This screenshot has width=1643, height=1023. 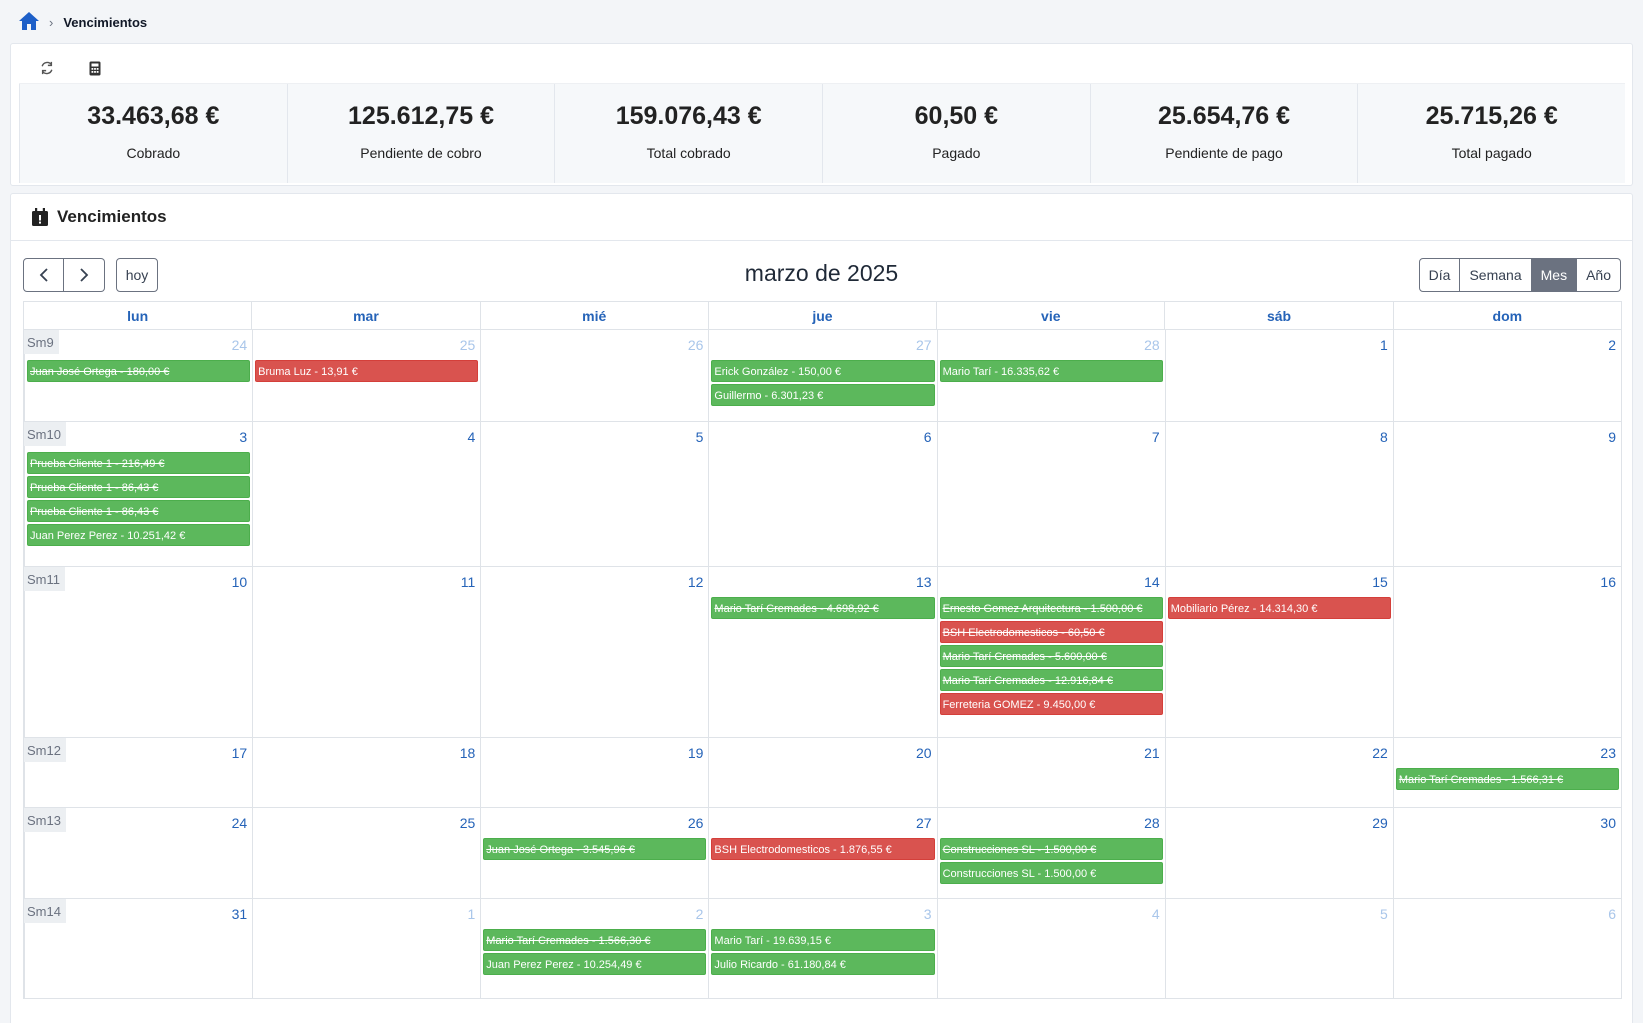 I want to click on calendar-event: Mario Tarí Cremades - 5.600,00 €, so click(x=1051, y=656).